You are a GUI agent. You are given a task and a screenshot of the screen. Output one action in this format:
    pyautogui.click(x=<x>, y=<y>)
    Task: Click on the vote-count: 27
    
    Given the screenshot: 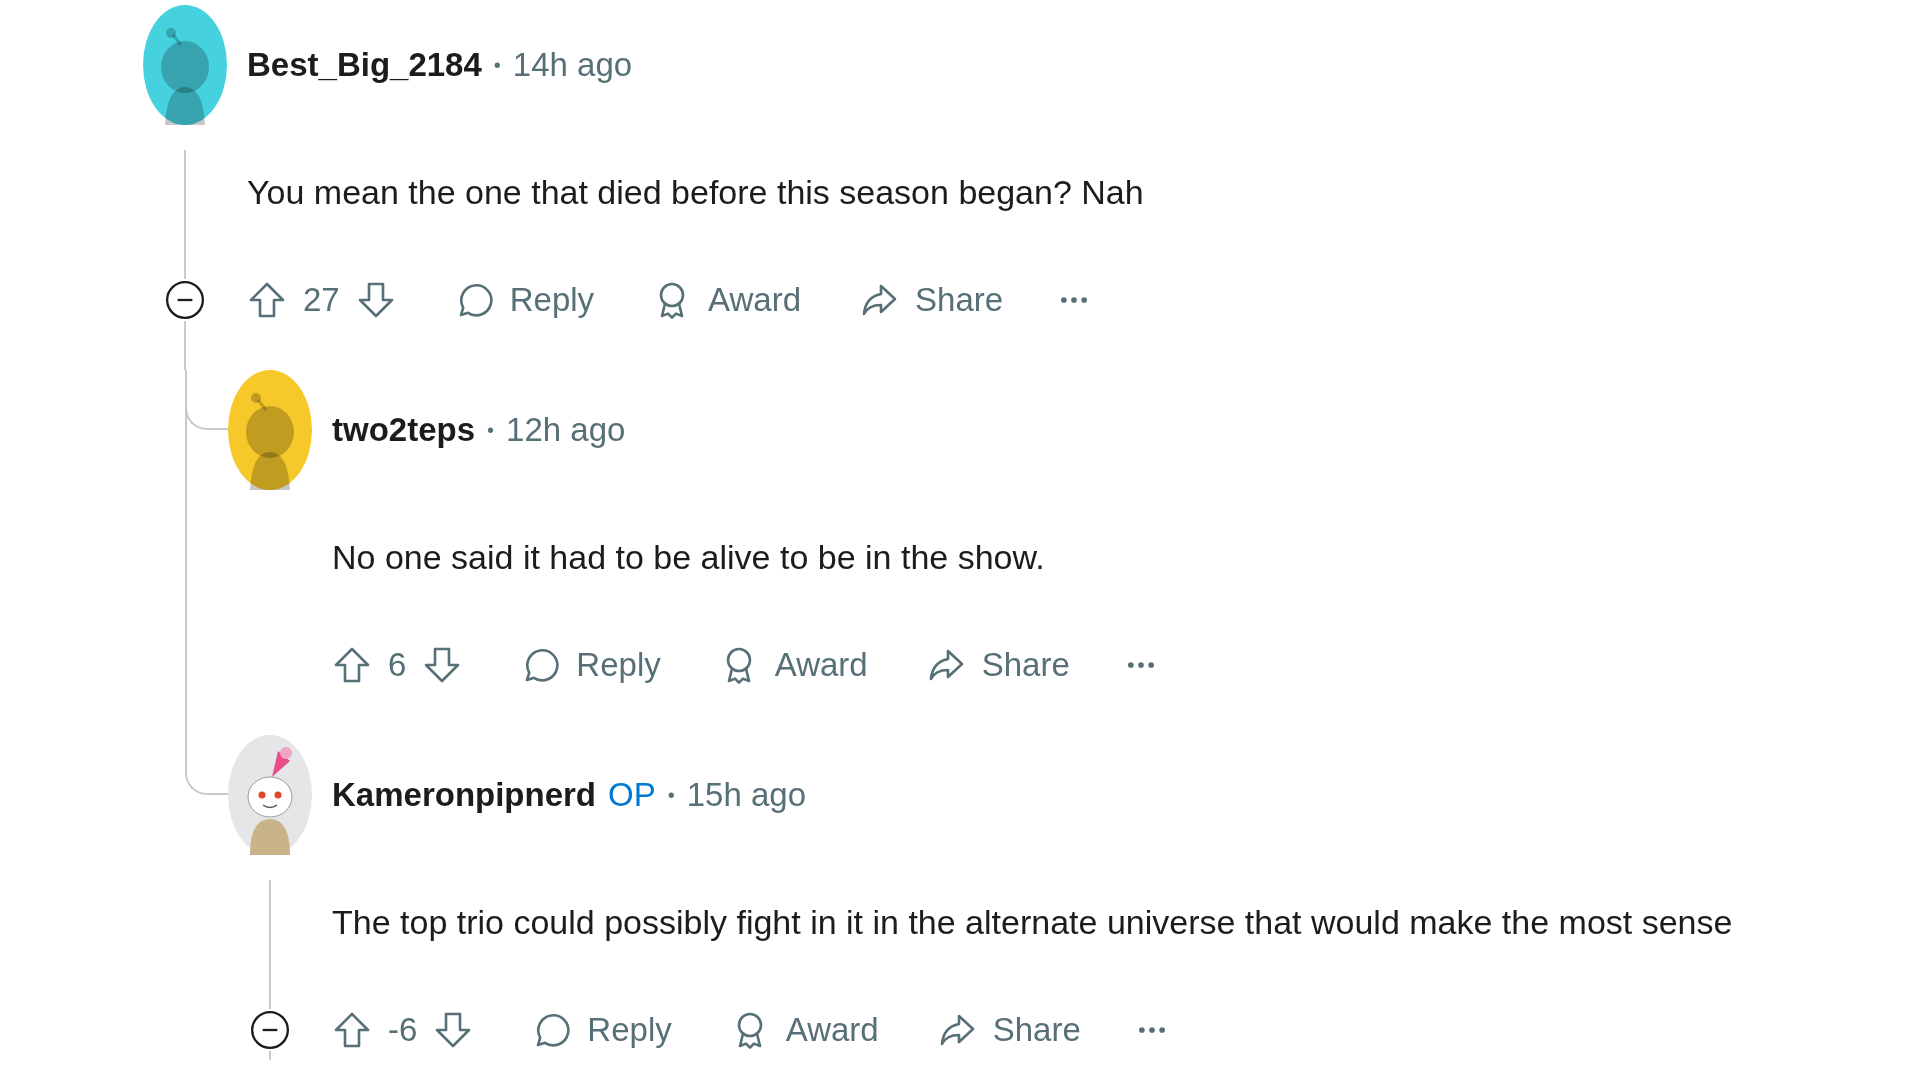 What is the action you would take?
    pyautogui.click(x=321, y=300)
    